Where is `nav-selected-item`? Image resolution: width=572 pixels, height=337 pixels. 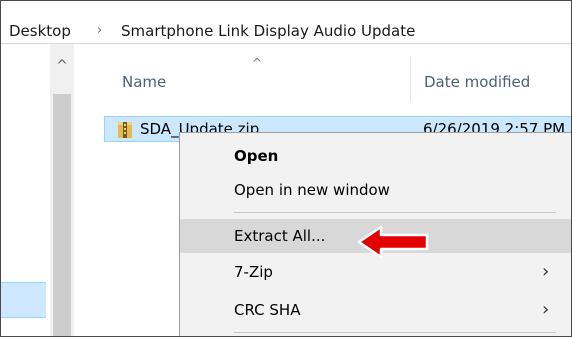 nav-selected-item is located at coordinates (23, 300).